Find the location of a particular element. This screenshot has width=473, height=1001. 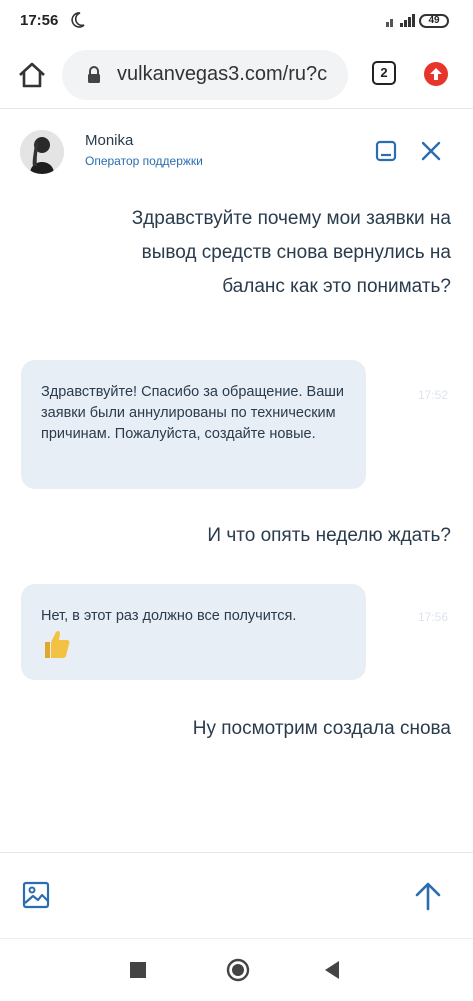

close-icon is located at coordinates (431, 151).